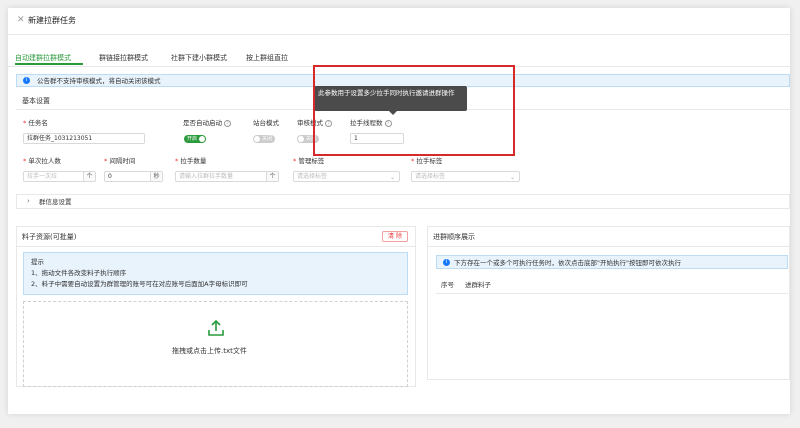 This screenshot has width=800, height=428. Describe the element at coordinates (35, 123) in the screenshot. I see `task-name-label: * 任务名` at that location.